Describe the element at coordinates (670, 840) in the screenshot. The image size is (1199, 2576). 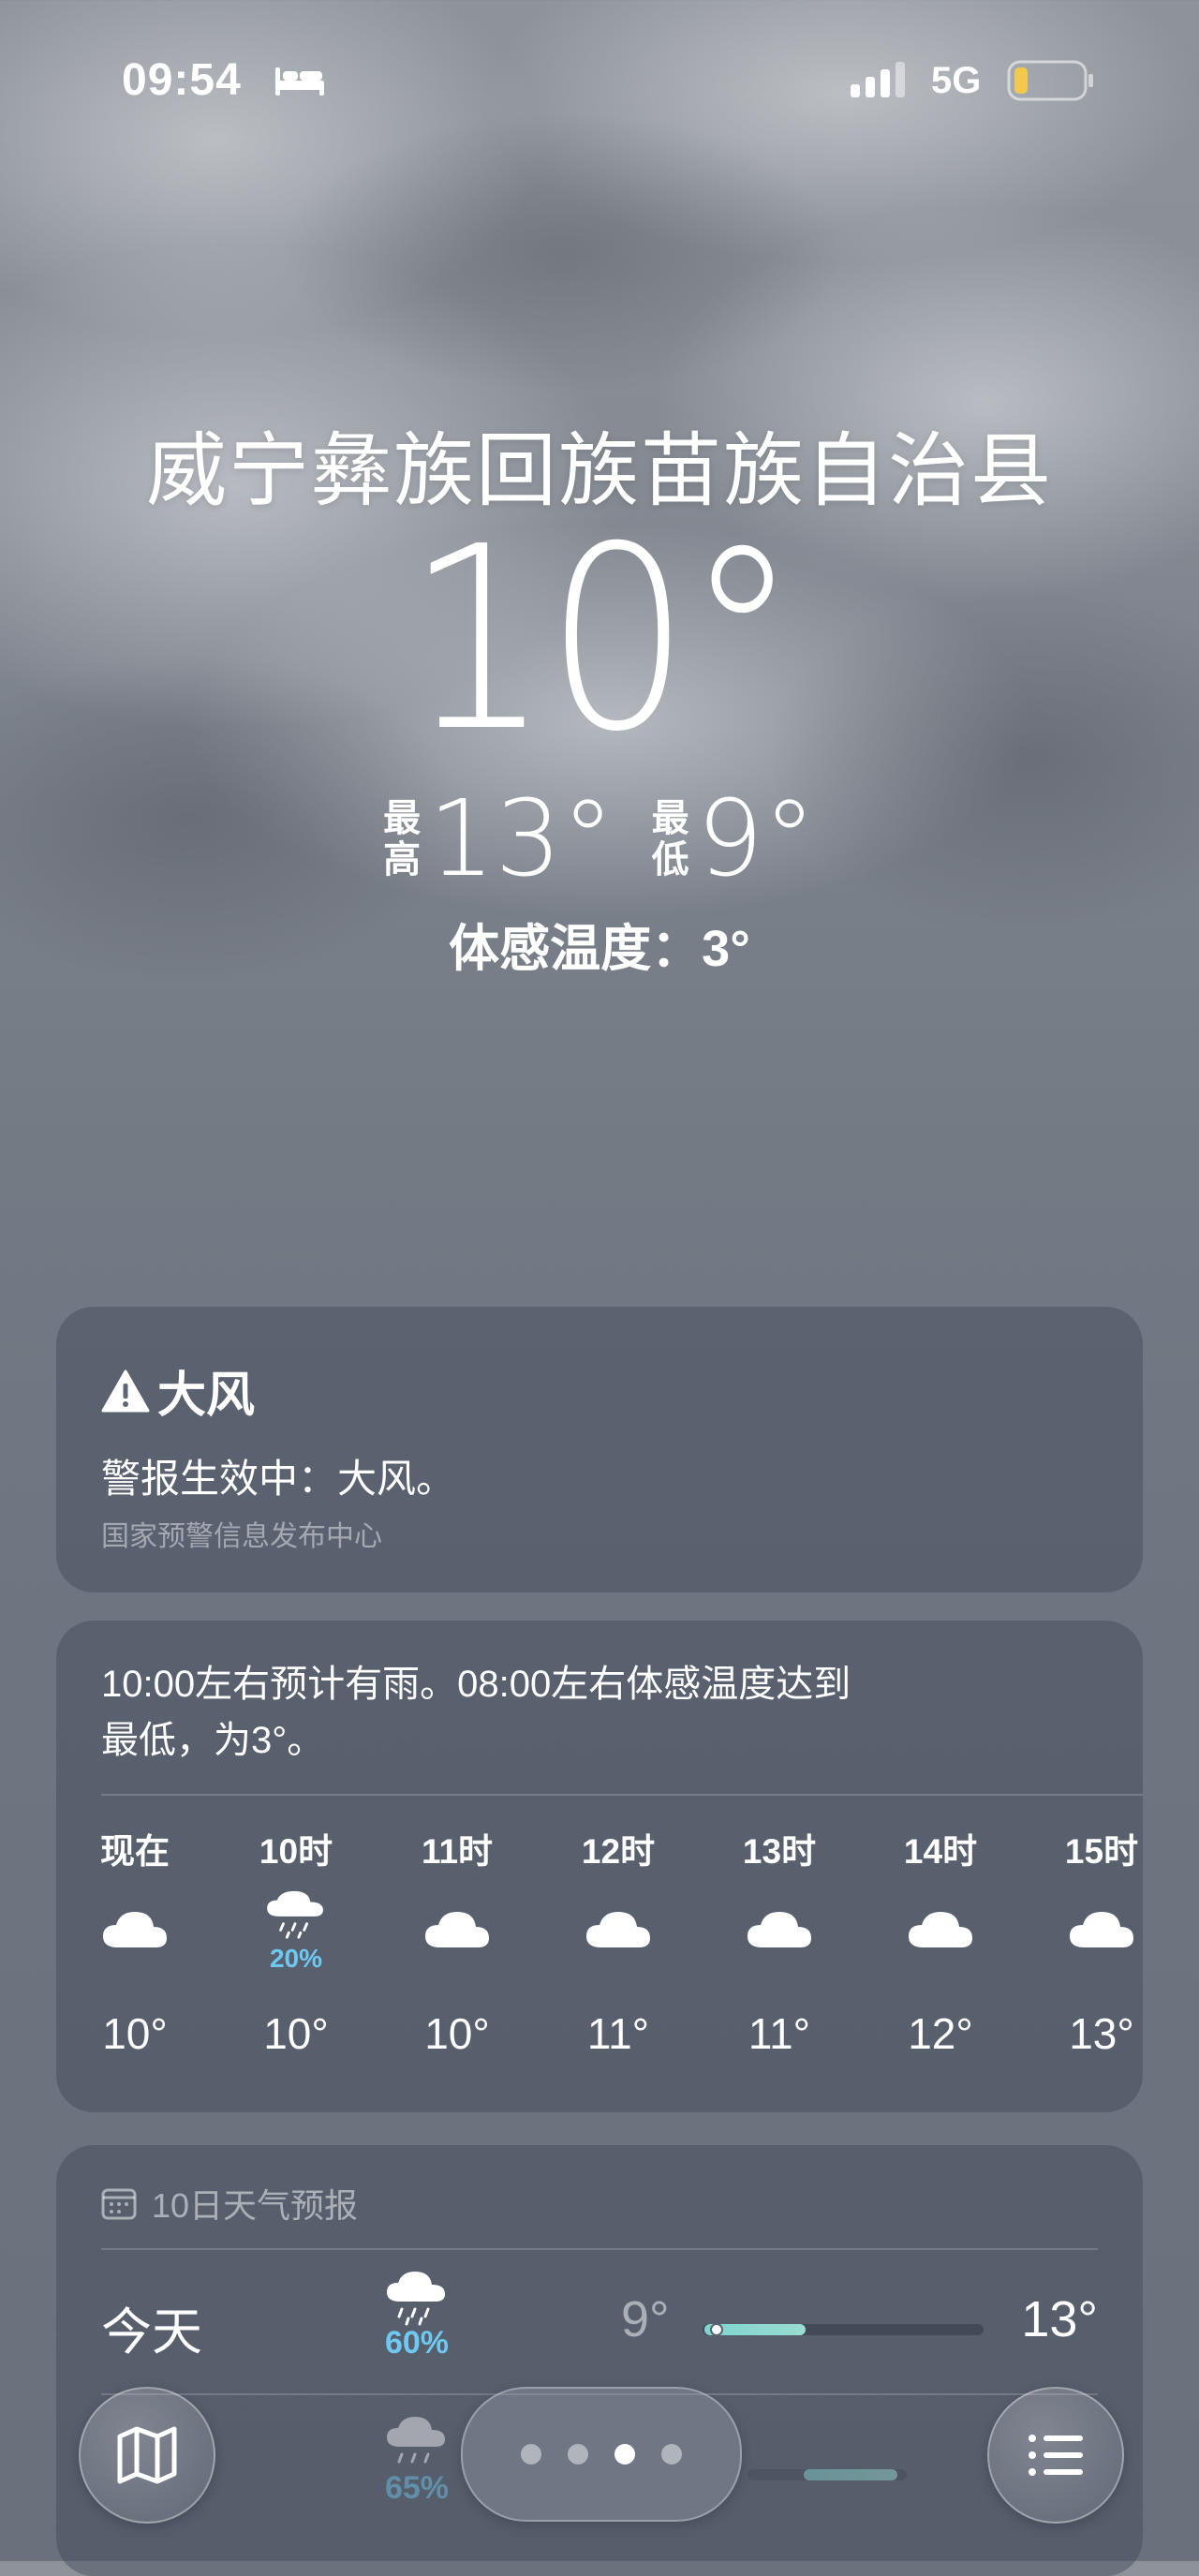
I see `low-label: 最低` at that location.